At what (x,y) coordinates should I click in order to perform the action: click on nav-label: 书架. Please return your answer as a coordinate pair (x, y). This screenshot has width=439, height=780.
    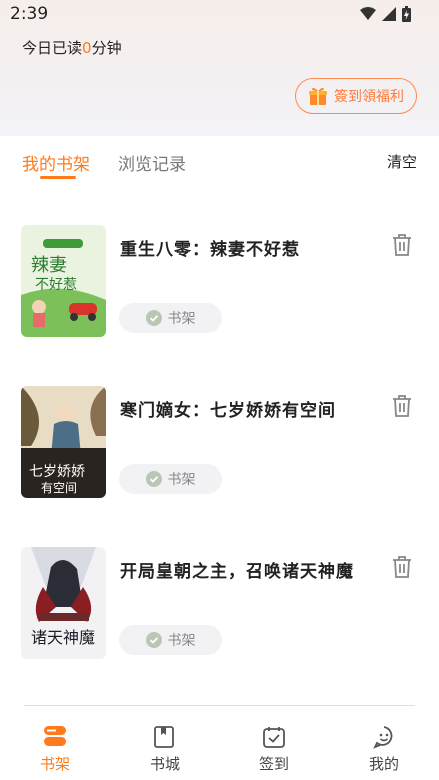
    Looking at the image, I should click on (54, 764).